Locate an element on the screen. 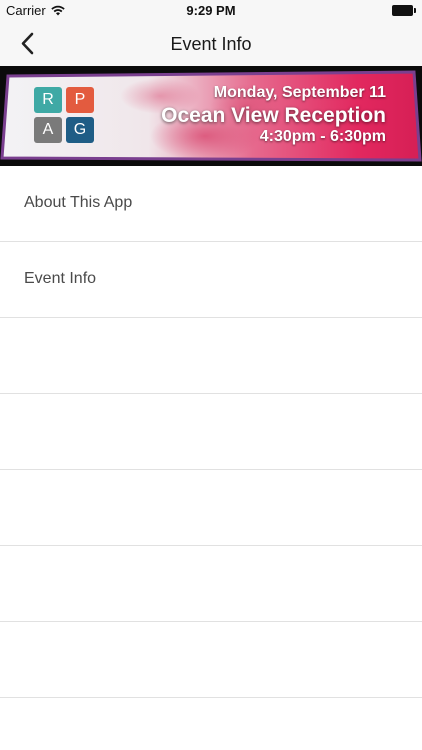 This screenshot has height=750, width=422. status-bar: Carrier 9:29 PM is located at coordinates (211, 11).